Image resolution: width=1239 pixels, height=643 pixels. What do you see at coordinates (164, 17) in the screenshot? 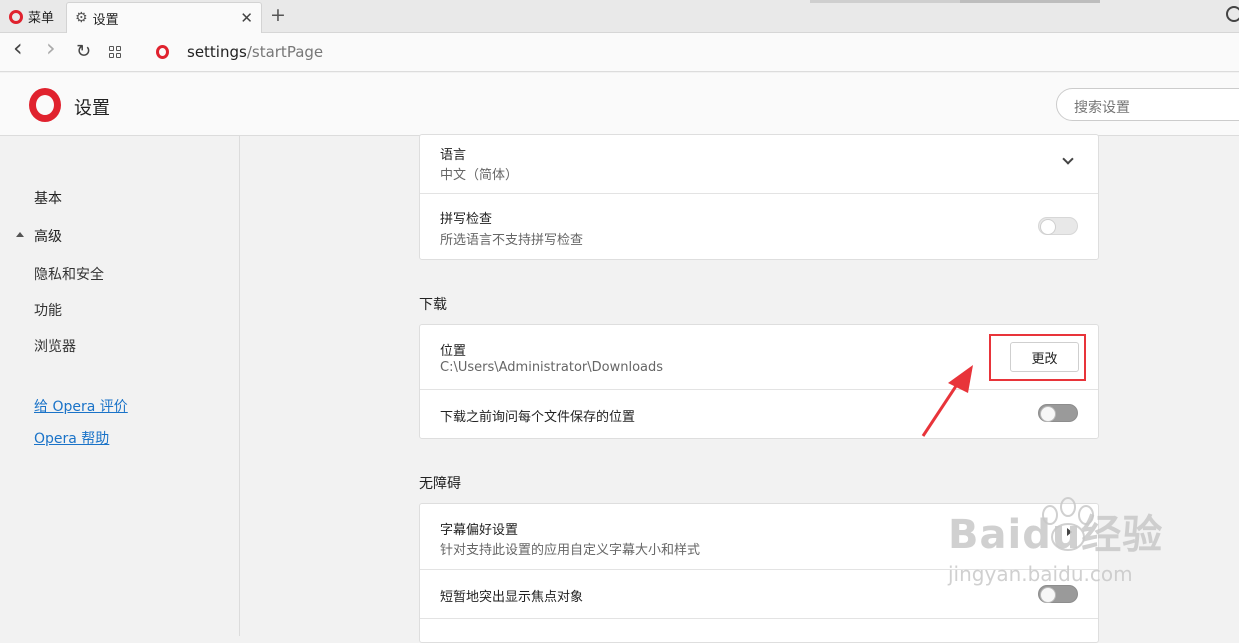
I see `tab-settings: ⚙ 设置 ✕` at bounding box center [164, 17].